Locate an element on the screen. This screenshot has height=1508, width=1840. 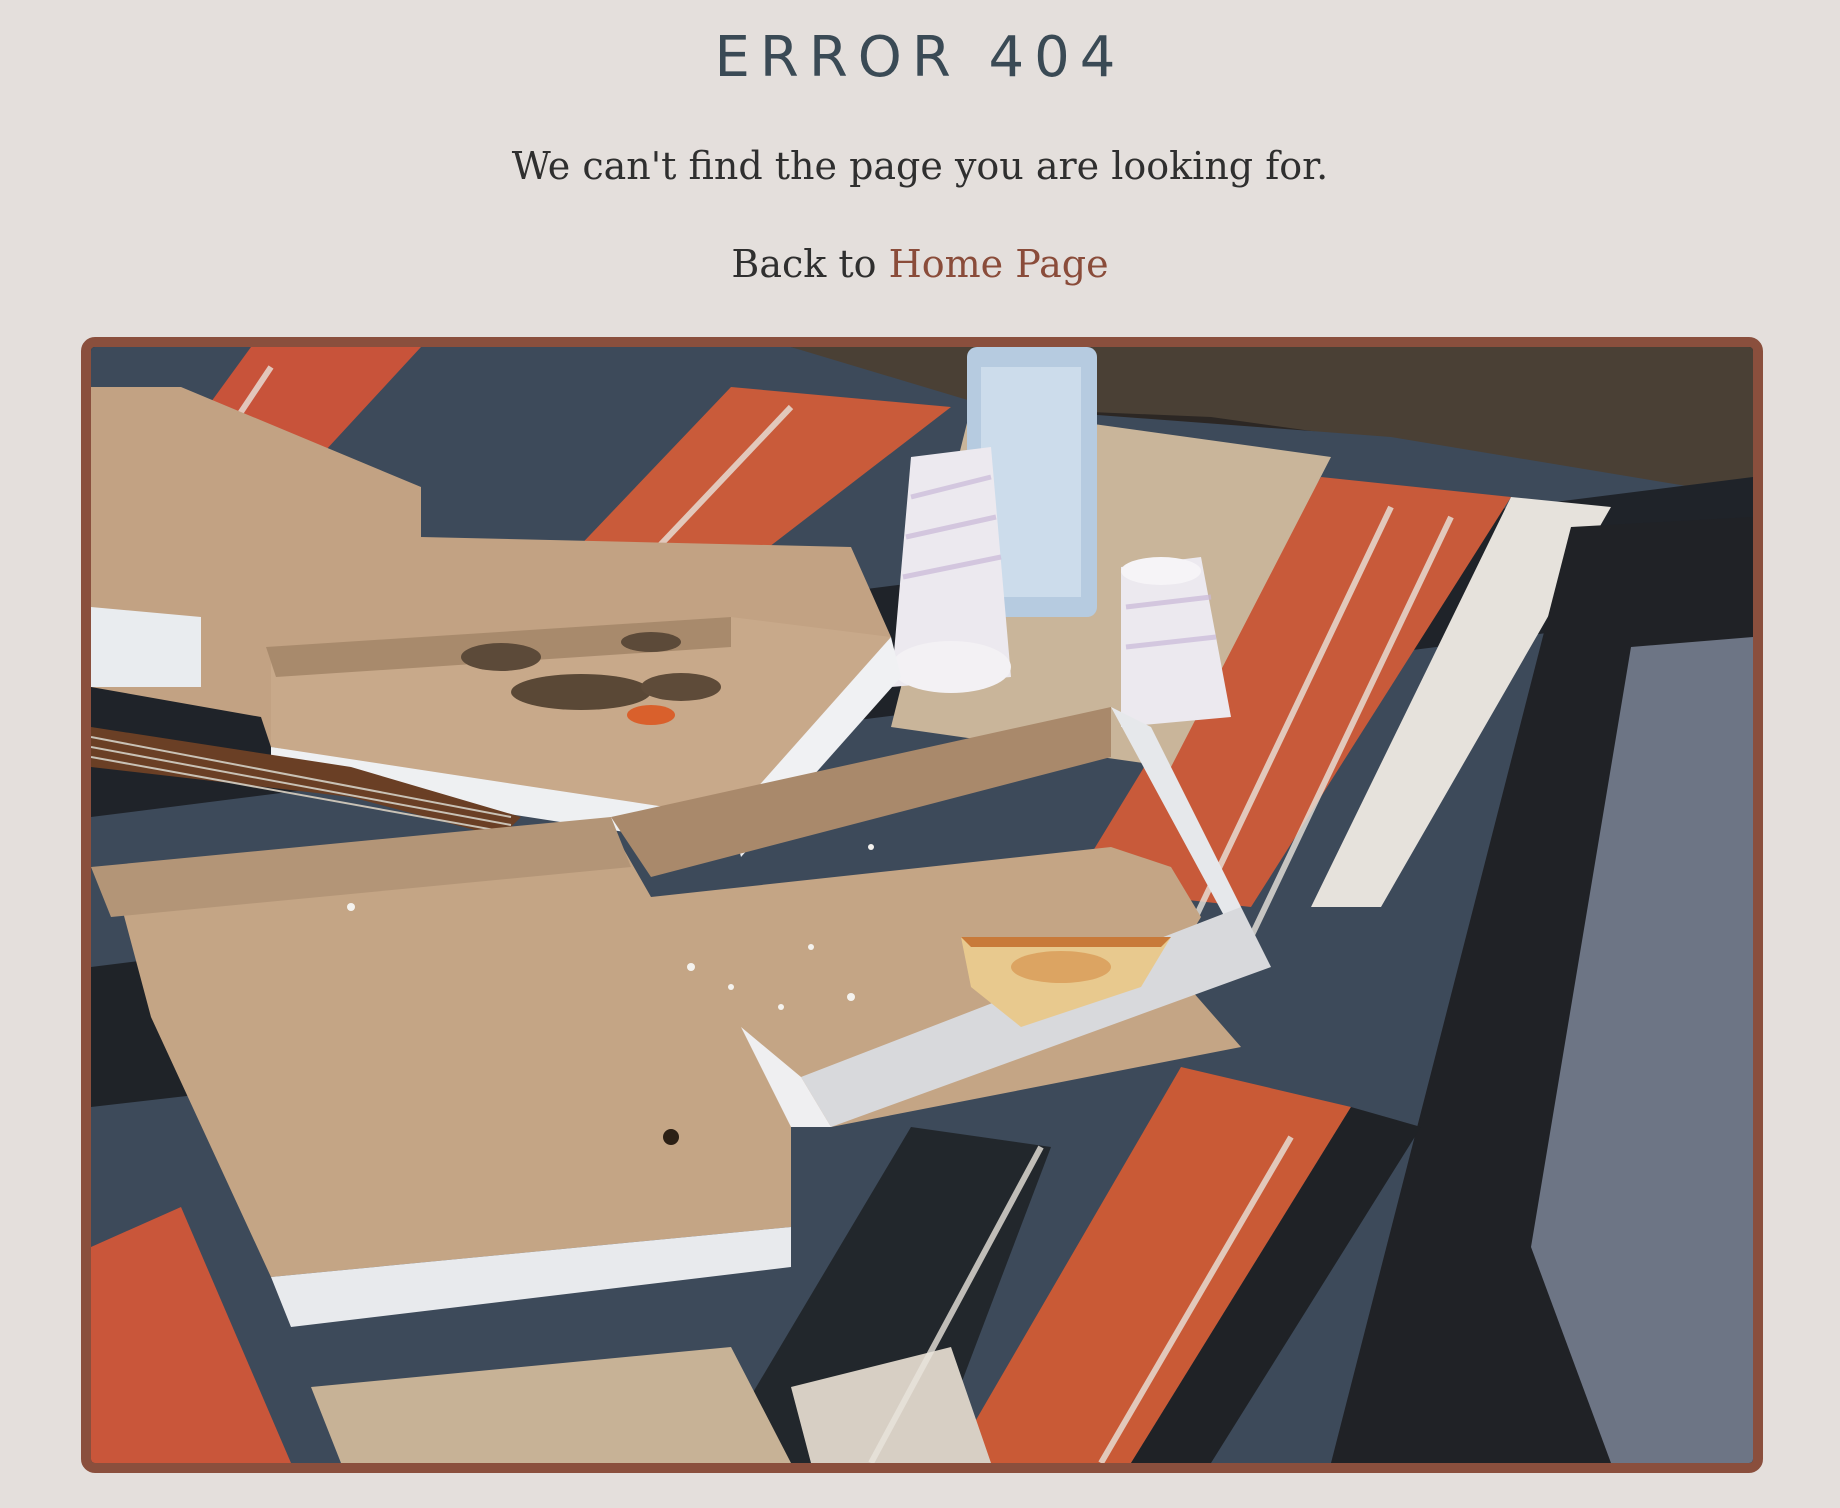
home-page-link: Home Page is located at coordinates (999, 264).